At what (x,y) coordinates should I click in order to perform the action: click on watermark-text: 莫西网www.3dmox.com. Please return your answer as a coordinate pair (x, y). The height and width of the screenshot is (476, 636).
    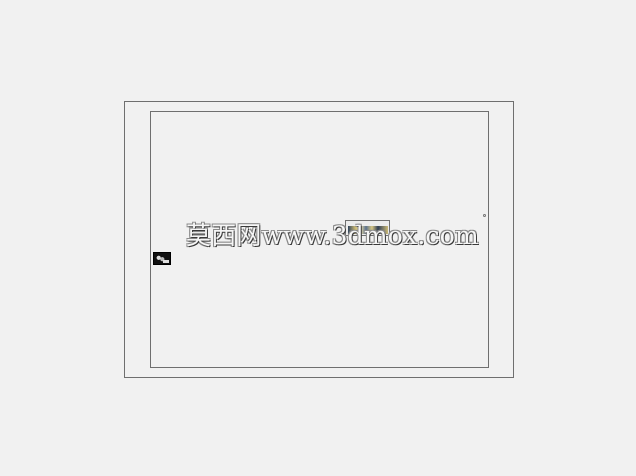
    Looking at the image, I should click on (332, 235).